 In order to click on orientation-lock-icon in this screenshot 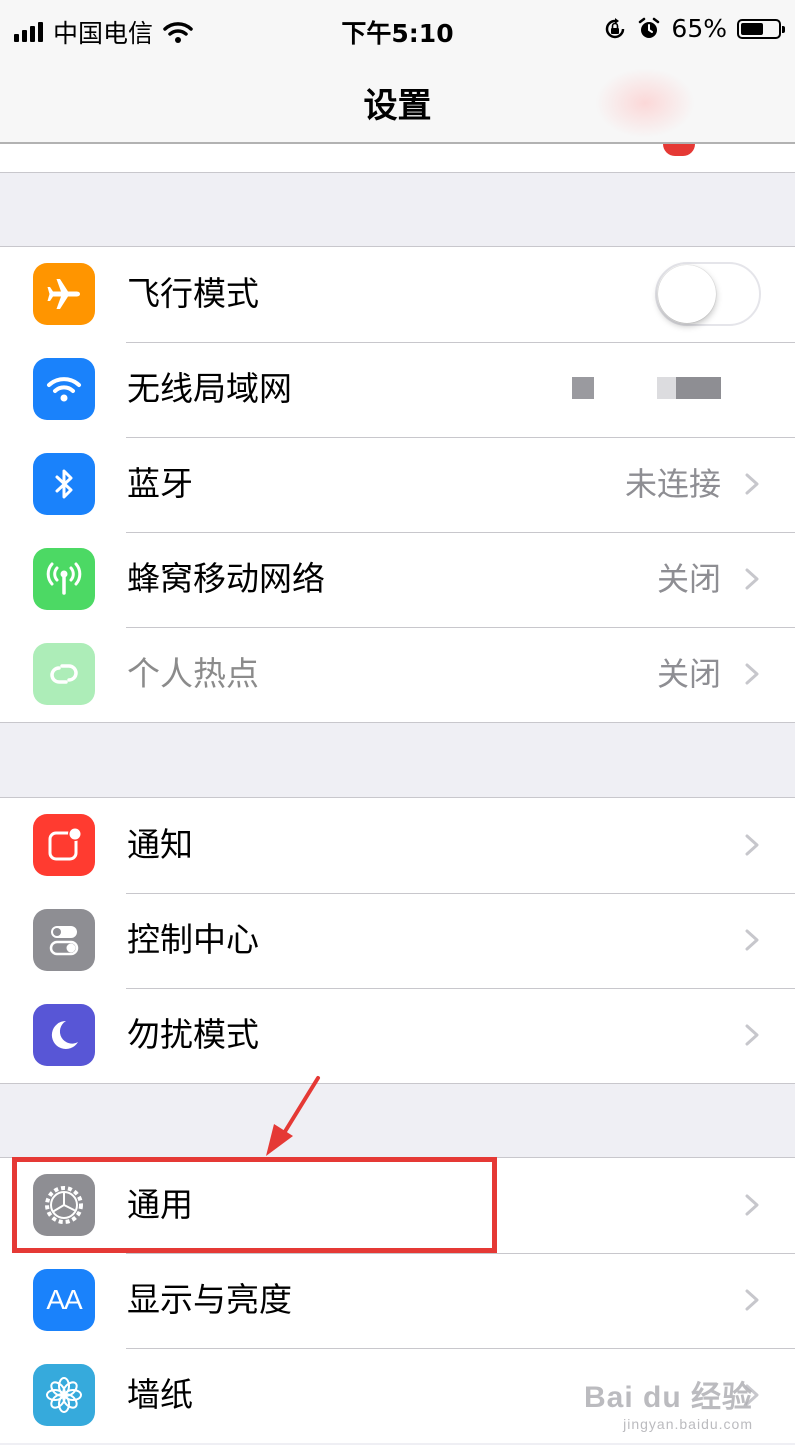, I will do `click(615, 27)`.